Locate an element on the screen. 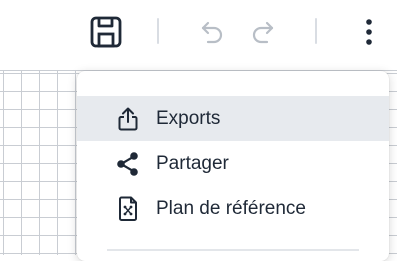 The height and width of the screenshot is (261, 397). share-nodes-icon is located at coordinates (128, 164).